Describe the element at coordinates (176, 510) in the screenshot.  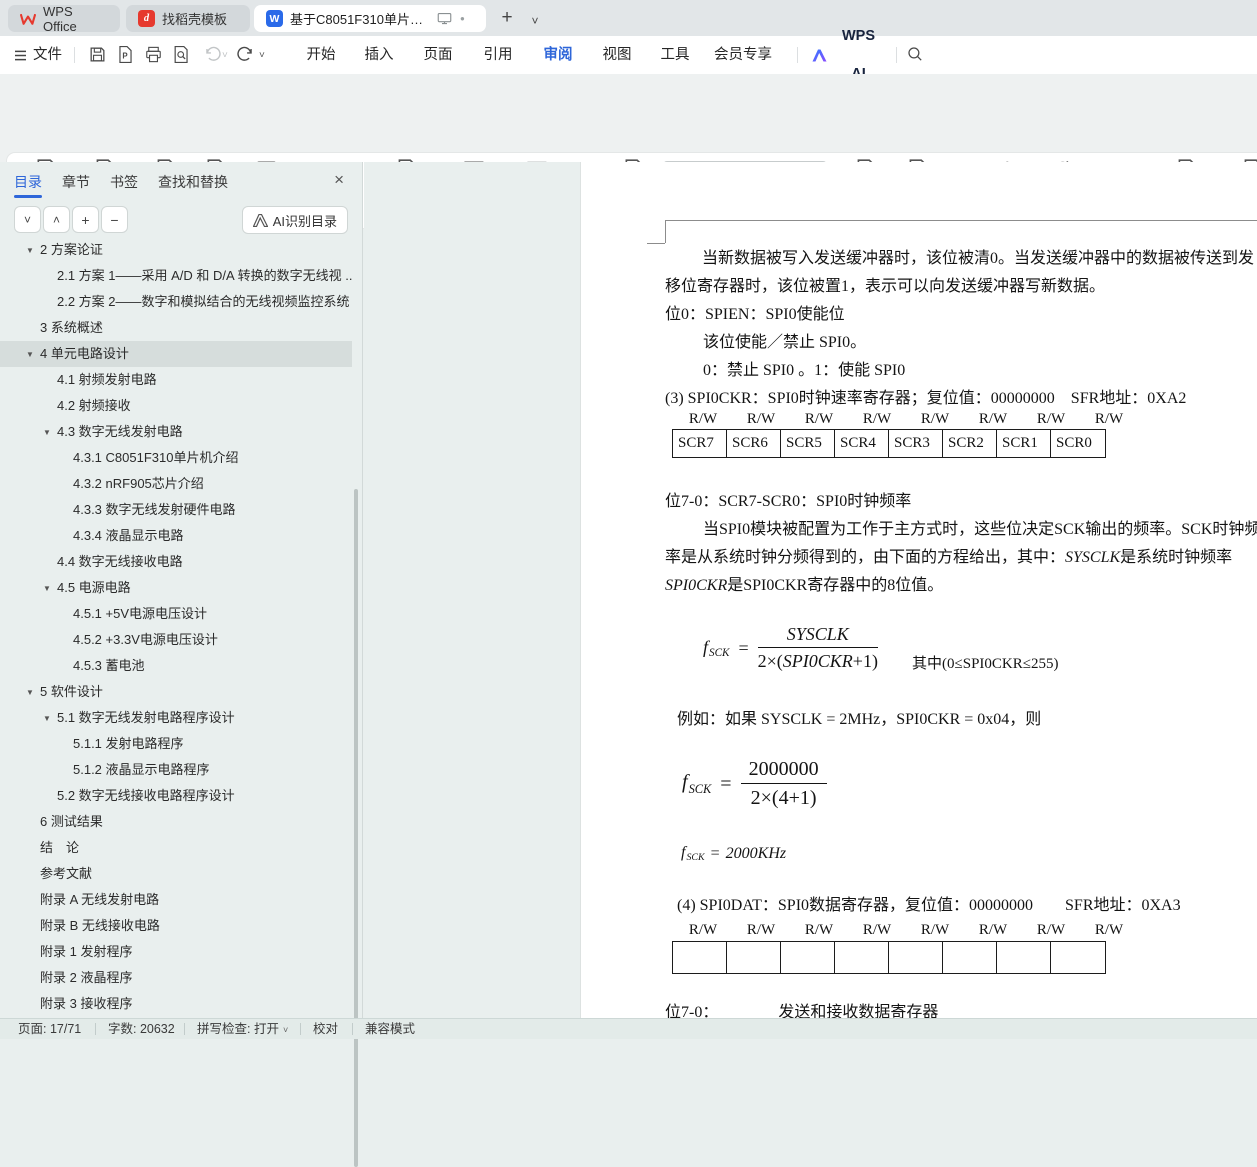
I see `toc-item: 4.3.3 数字无线发射硬件电路` at that location.